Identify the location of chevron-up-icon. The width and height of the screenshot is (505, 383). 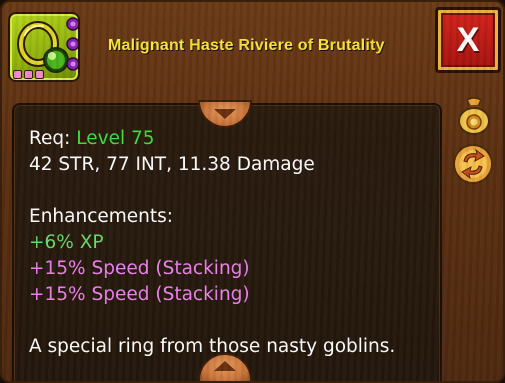
(225, 366).